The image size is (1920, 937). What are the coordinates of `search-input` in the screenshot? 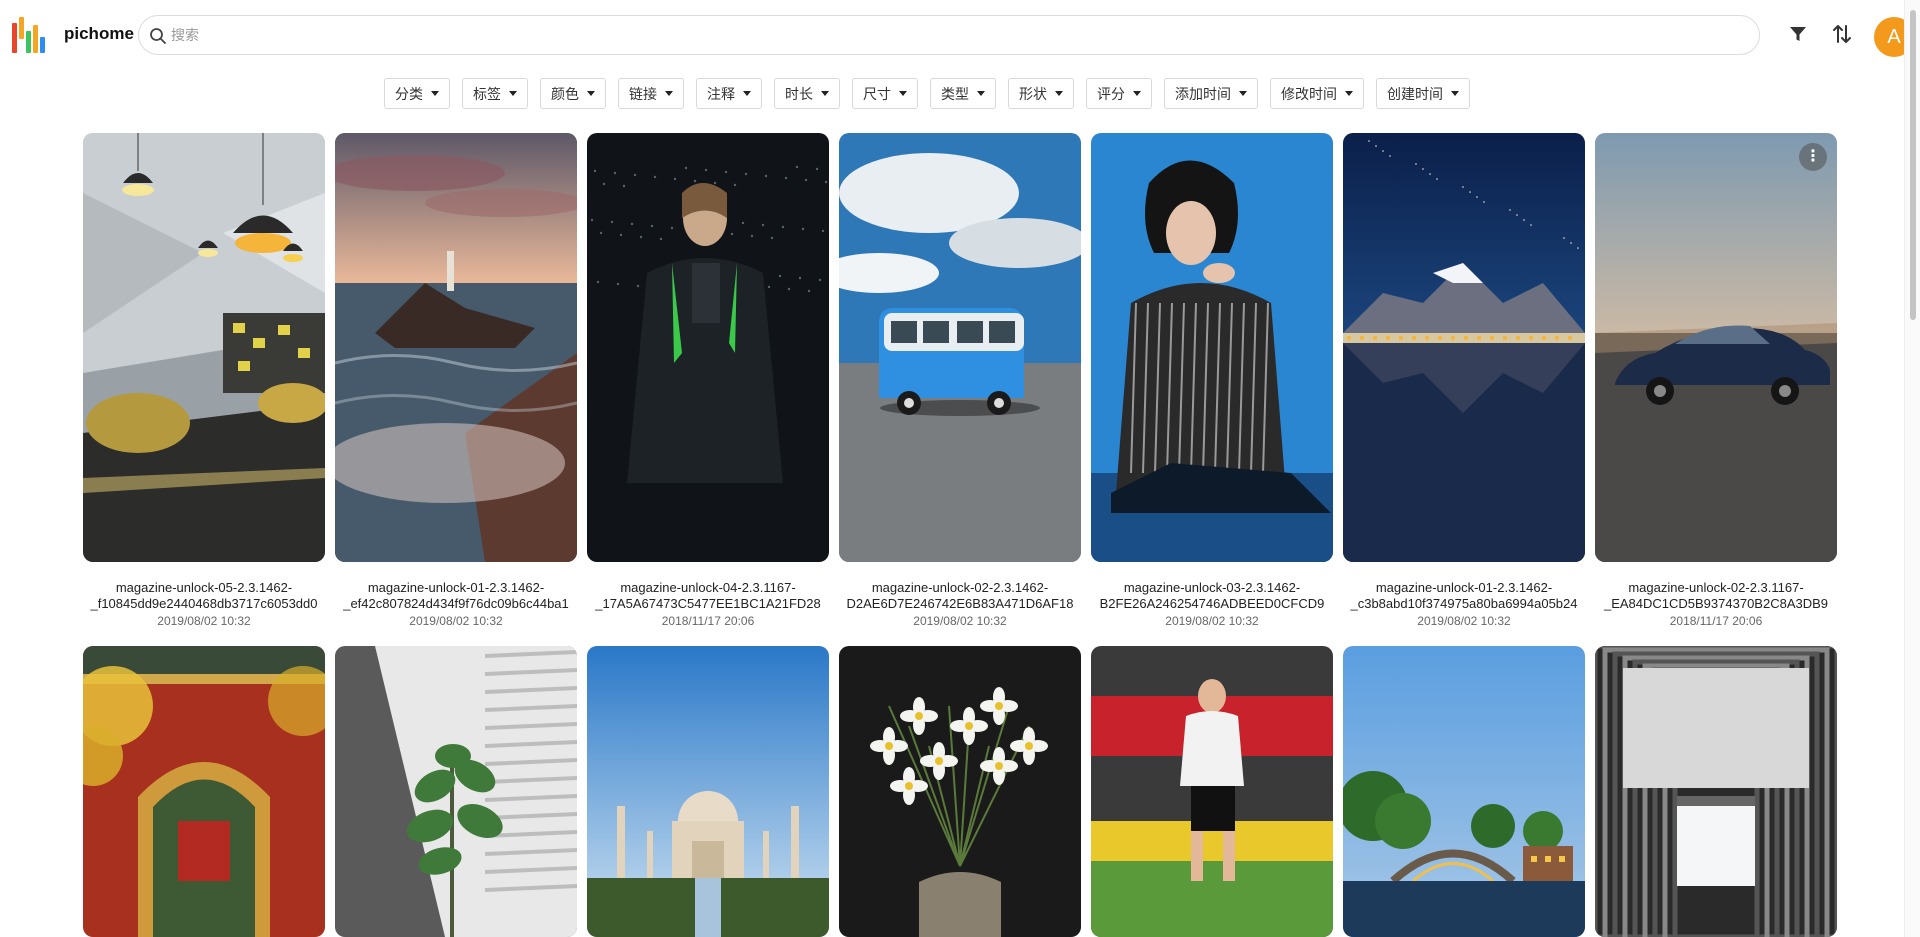 It's located at (951, 35).